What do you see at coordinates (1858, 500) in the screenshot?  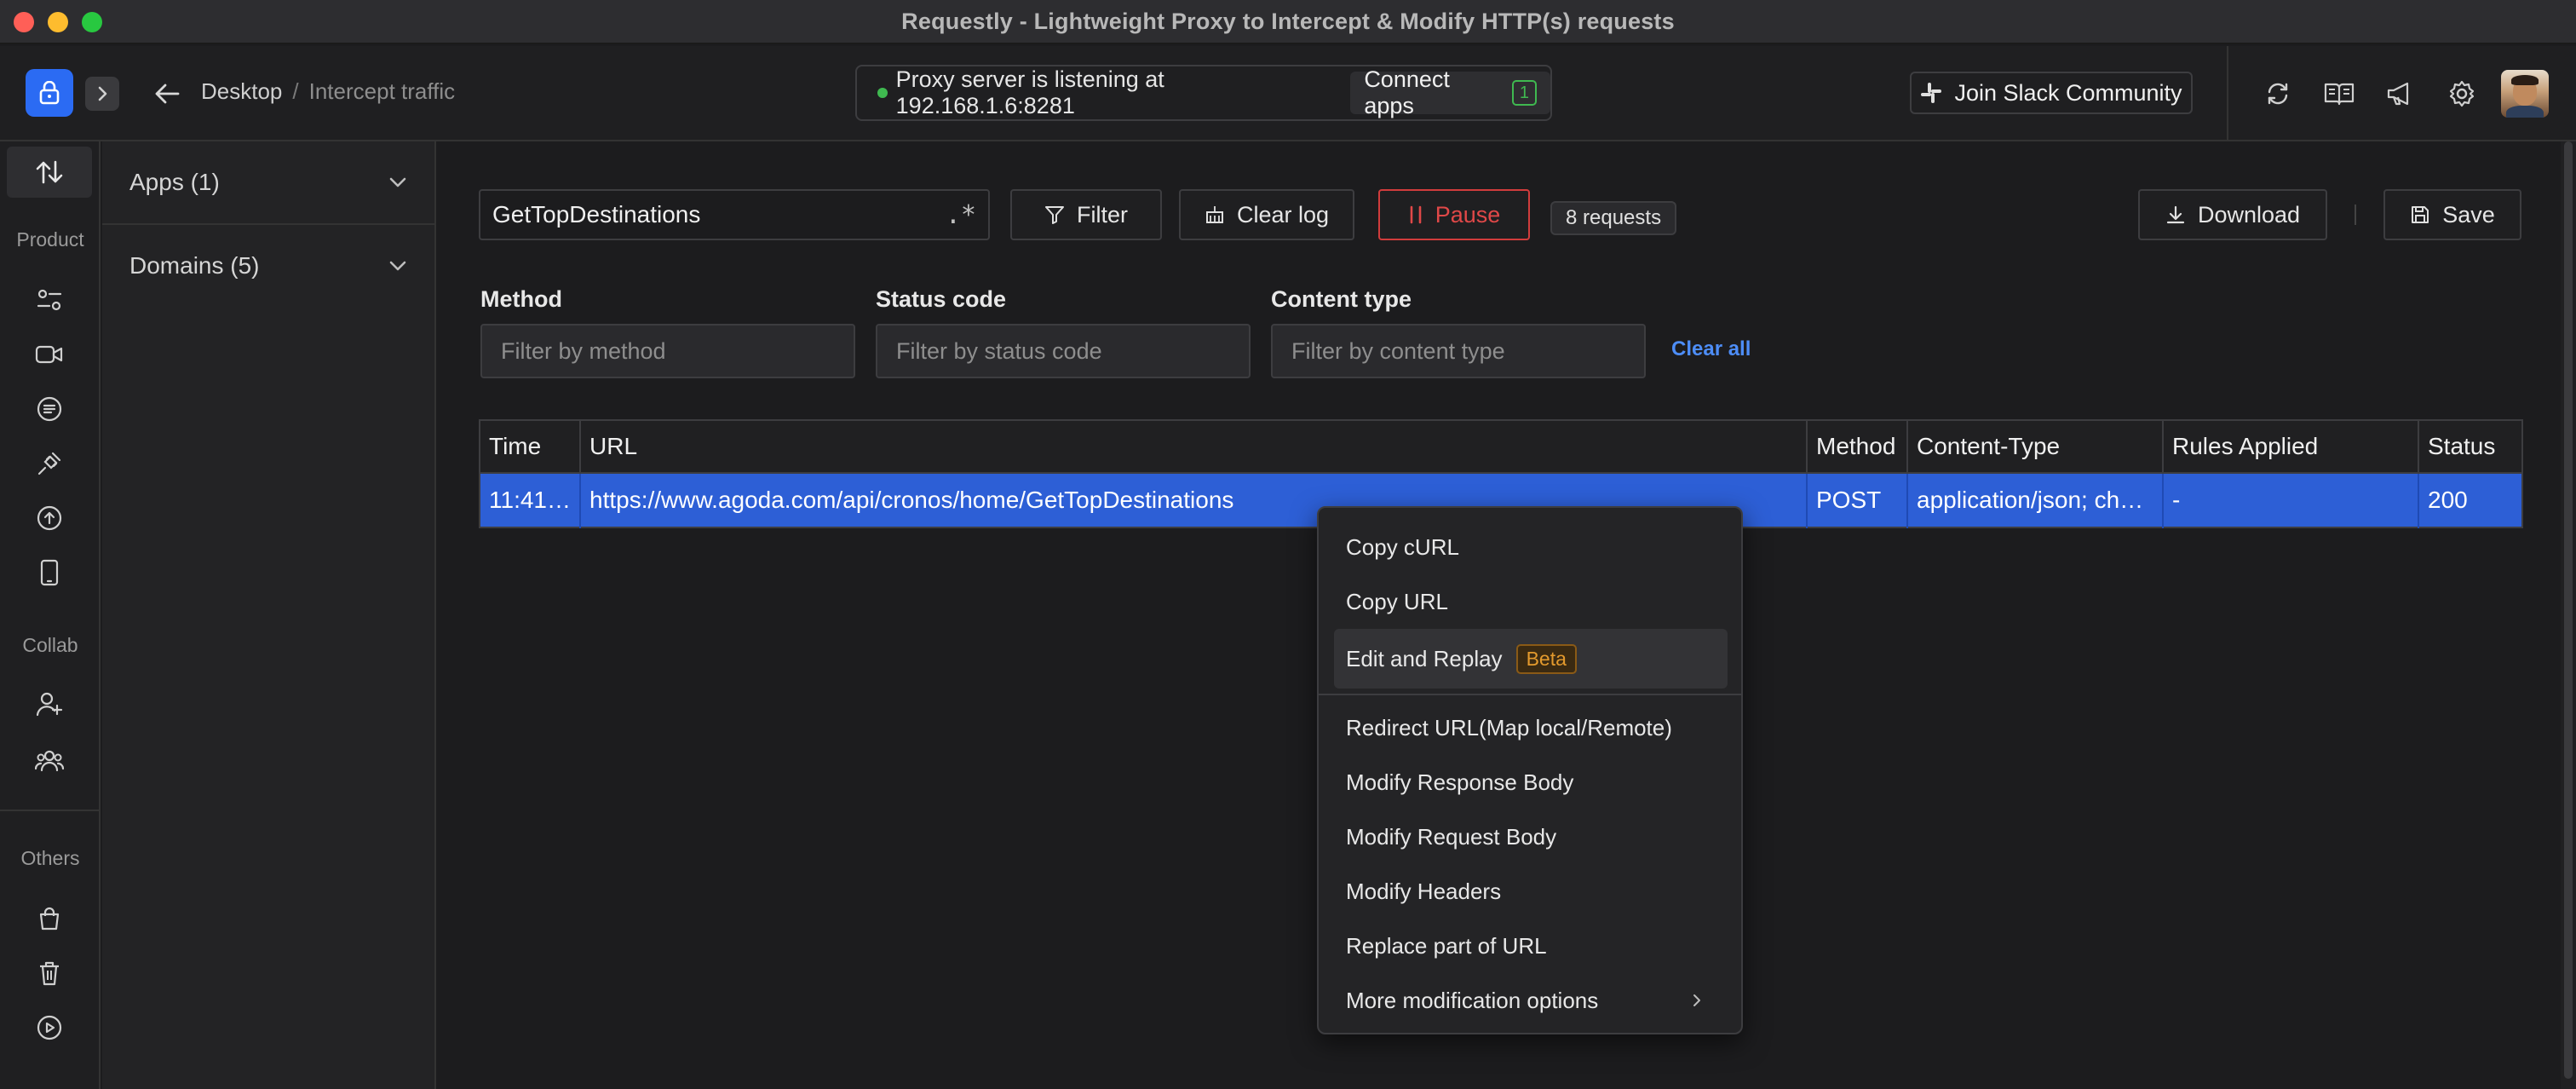 I see `cell-method: POST` at bounding box center [1858, 500].